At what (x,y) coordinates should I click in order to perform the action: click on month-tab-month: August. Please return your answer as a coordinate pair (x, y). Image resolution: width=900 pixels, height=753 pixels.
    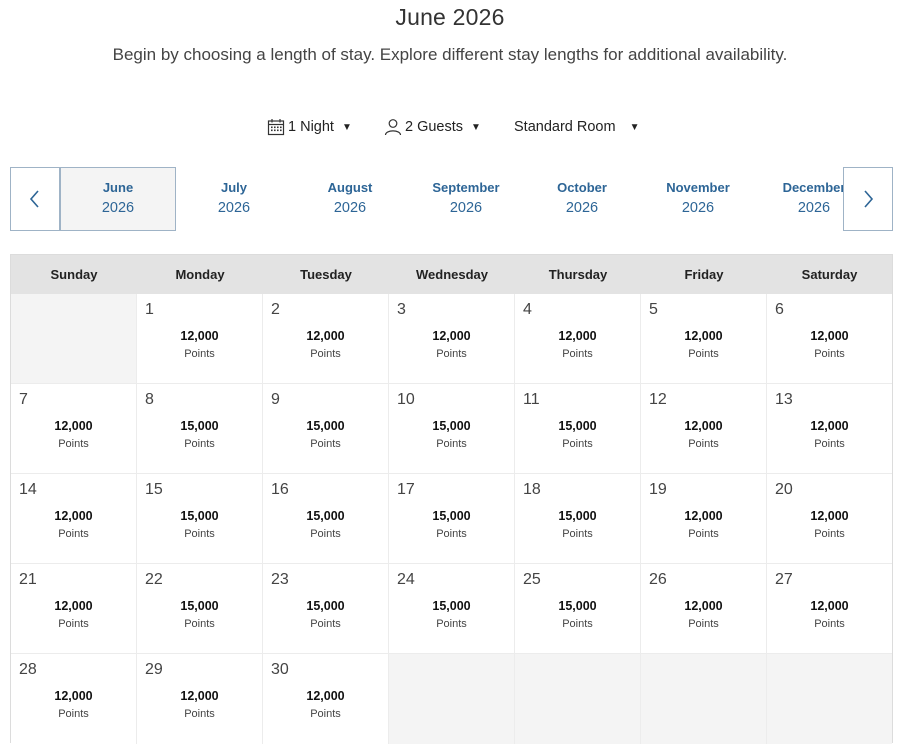
    Looking at the image, I should click on (350, 187).